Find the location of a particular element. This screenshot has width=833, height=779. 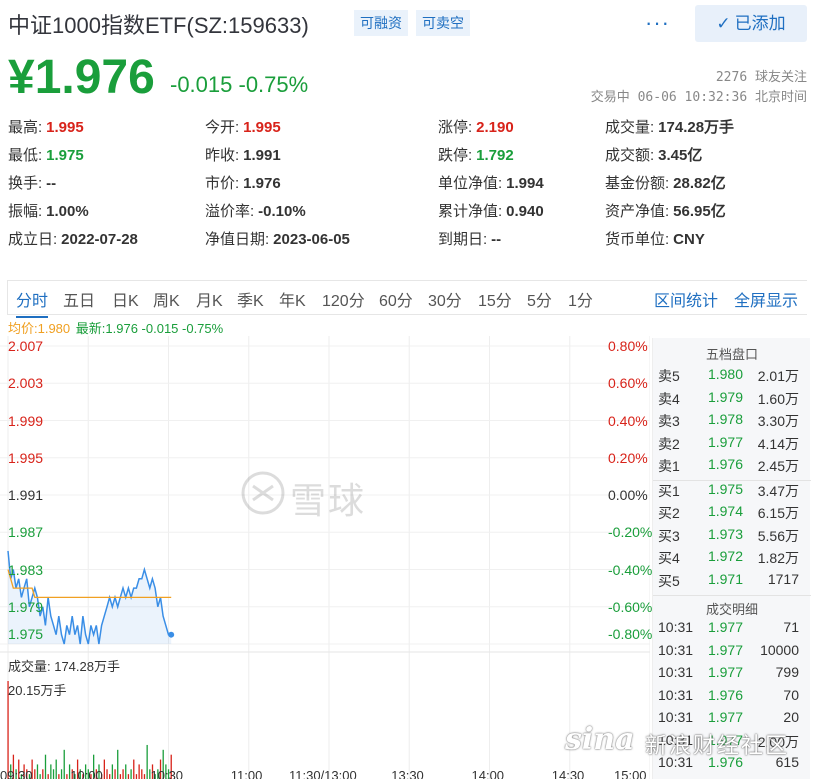

y-axis-price-label: 2.007 is located at coordinates (26, 346).